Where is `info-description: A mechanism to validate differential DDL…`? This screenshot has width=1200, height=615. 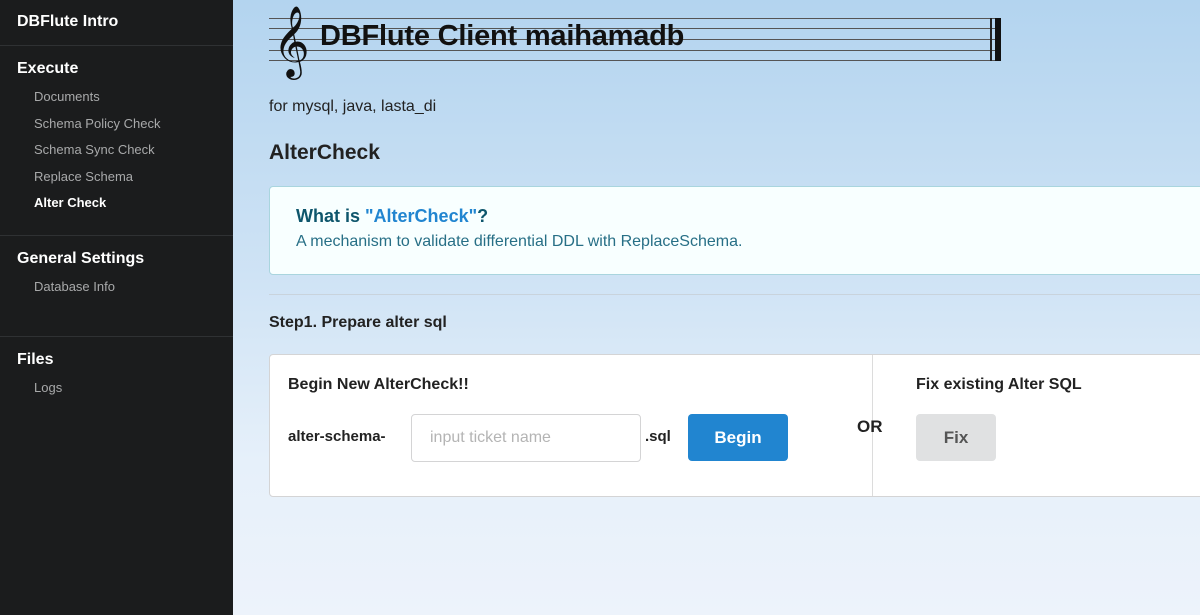 info-description: A mechanism to validate differential DDL… is located at coordinates (519, 241).